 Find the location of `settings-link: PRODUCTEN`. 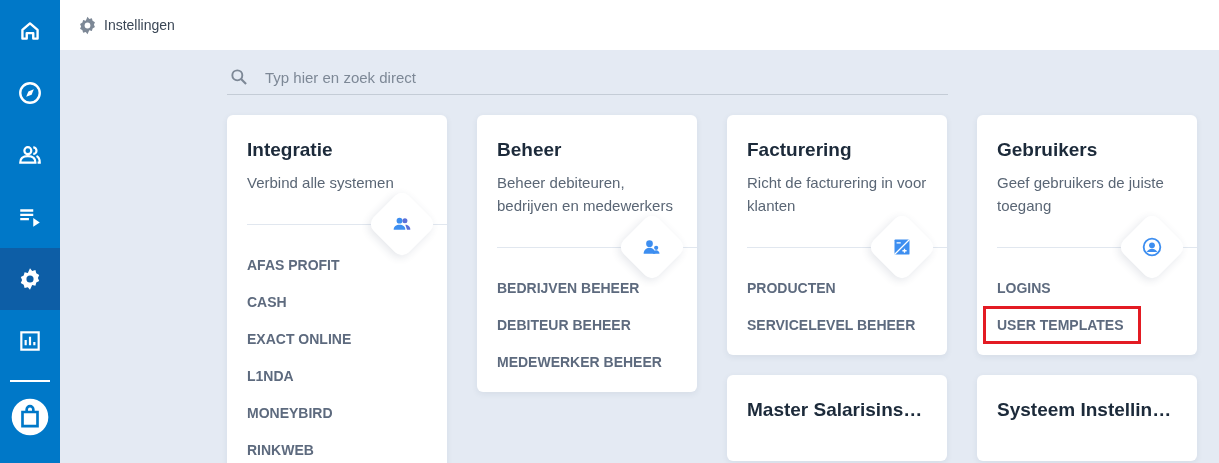

settings-link: PRODUCTEN is located at coordinates (791, 288).